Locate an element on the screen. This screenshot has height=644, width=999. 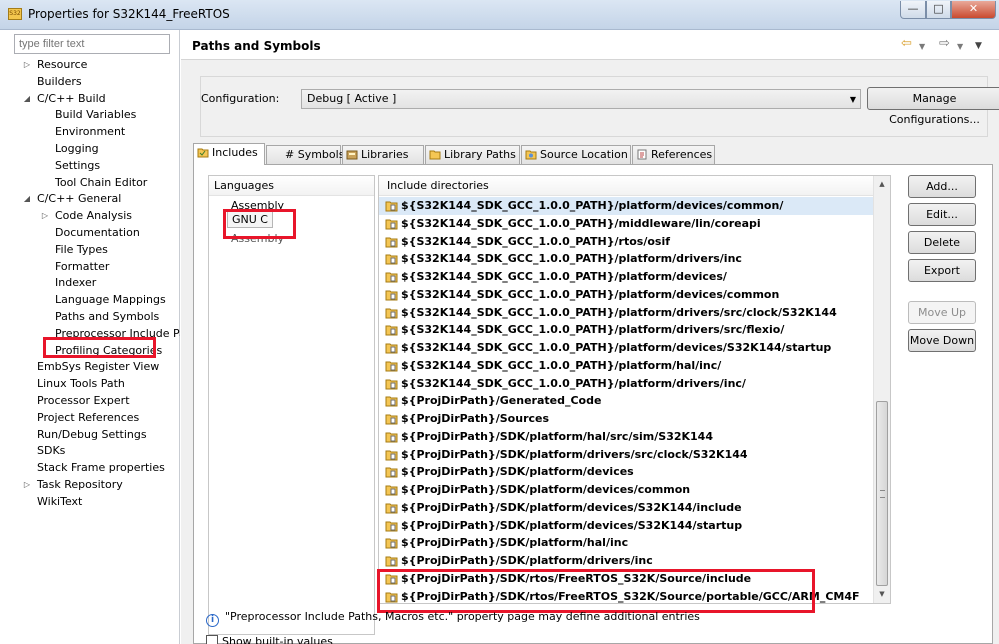
close-button: ✕ is located at coordinates (973, 10).